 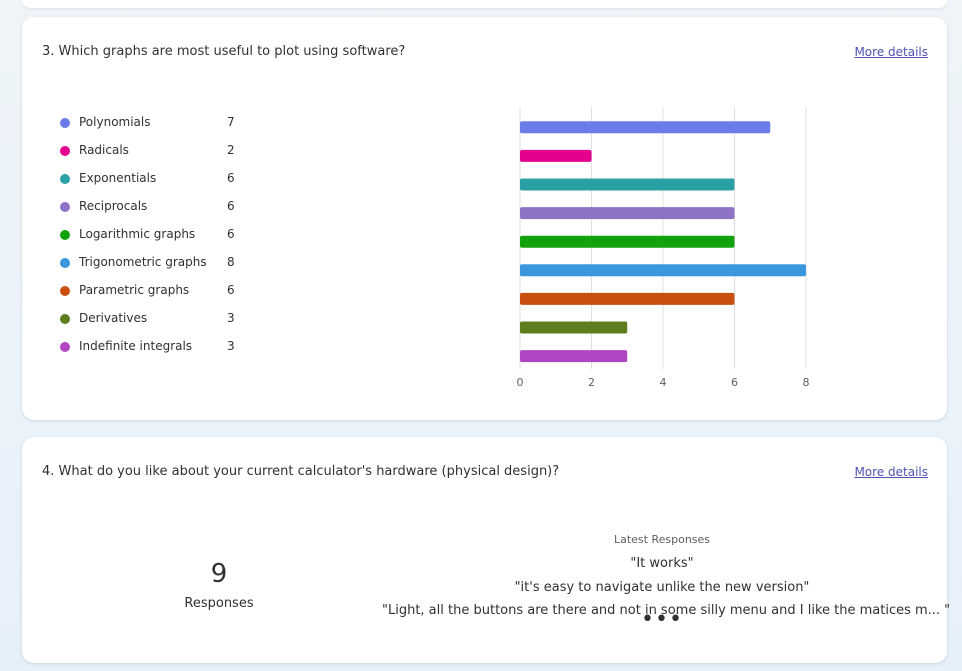 I want to click on bar-derivatives, so click(x=574, y=327).